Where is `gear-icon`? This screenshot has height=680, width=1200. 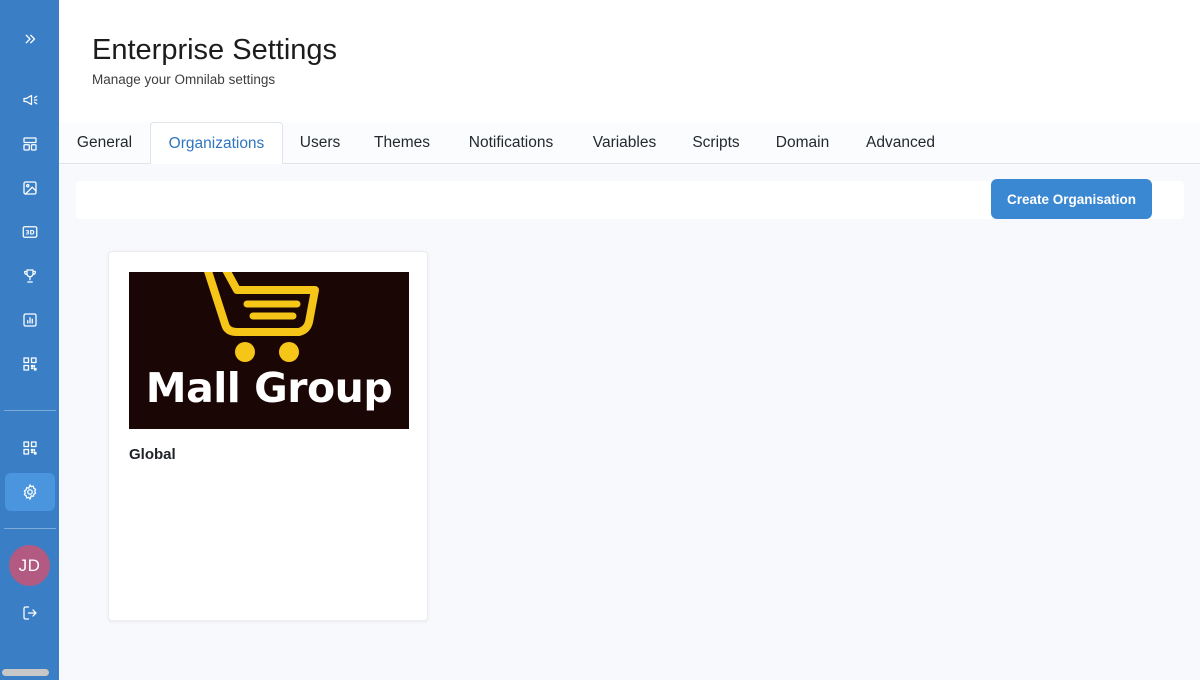 gear-icon is located at coordinates (30, 492).